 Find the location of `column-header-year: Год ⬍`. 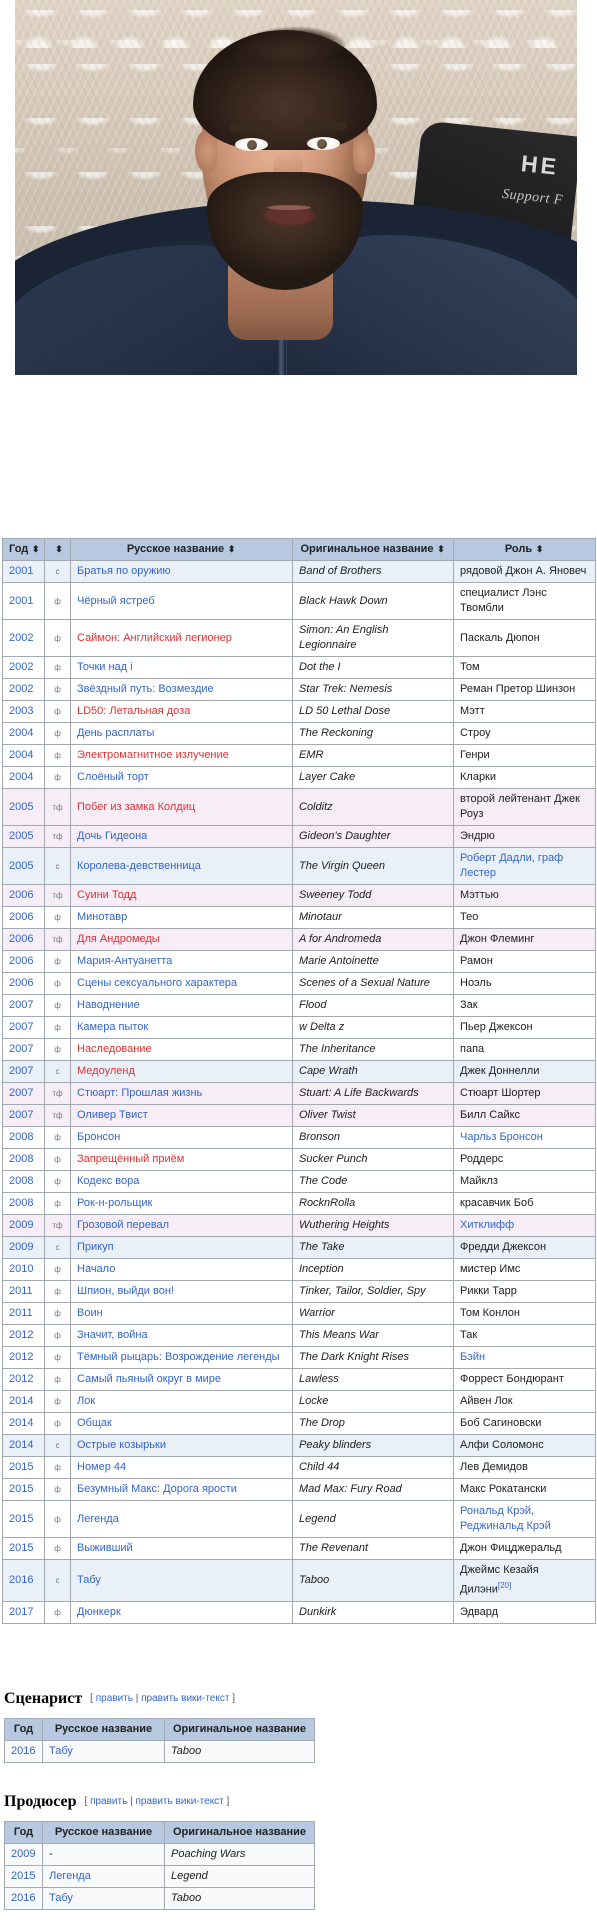

column-header-year: Год ⬍ is located at coordinates (23, 549).